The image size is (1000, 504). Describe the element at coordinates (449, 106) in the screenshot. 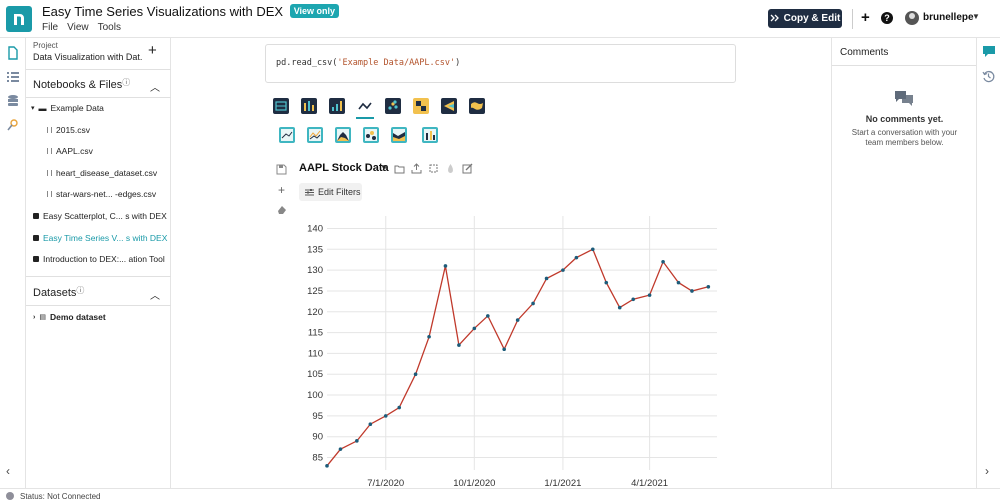

I see `chart-type-spectrum-icon` at that location.